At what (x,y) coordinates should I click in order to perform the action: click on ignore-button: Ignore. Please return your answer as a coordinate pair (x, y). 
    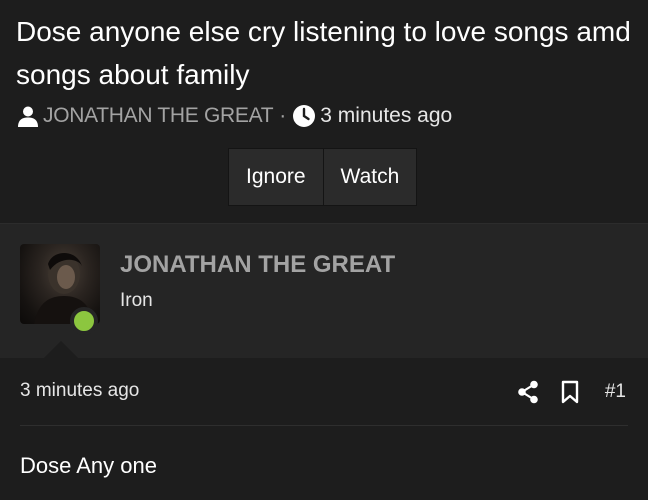
    Looking at the image, I should click on (276, 177).